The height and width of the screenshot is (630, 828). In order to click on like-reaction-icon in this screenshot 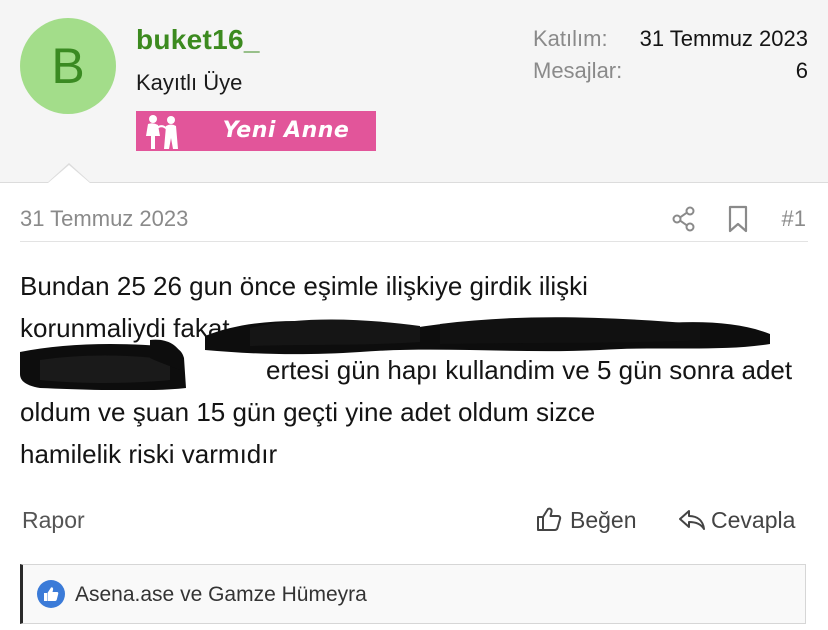, I will do `click(51, 594)`.